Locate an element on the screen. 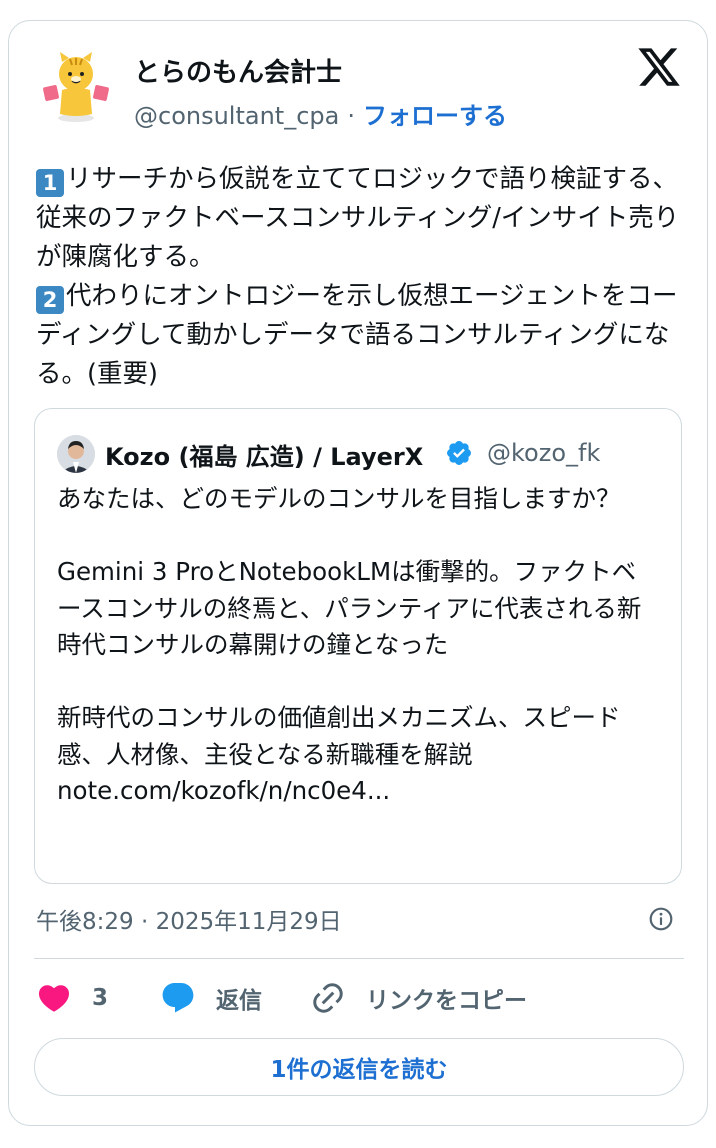  tweet-timestamp: 午後8:29 · 2025年11月29日 is located at coordinates (189, 919).